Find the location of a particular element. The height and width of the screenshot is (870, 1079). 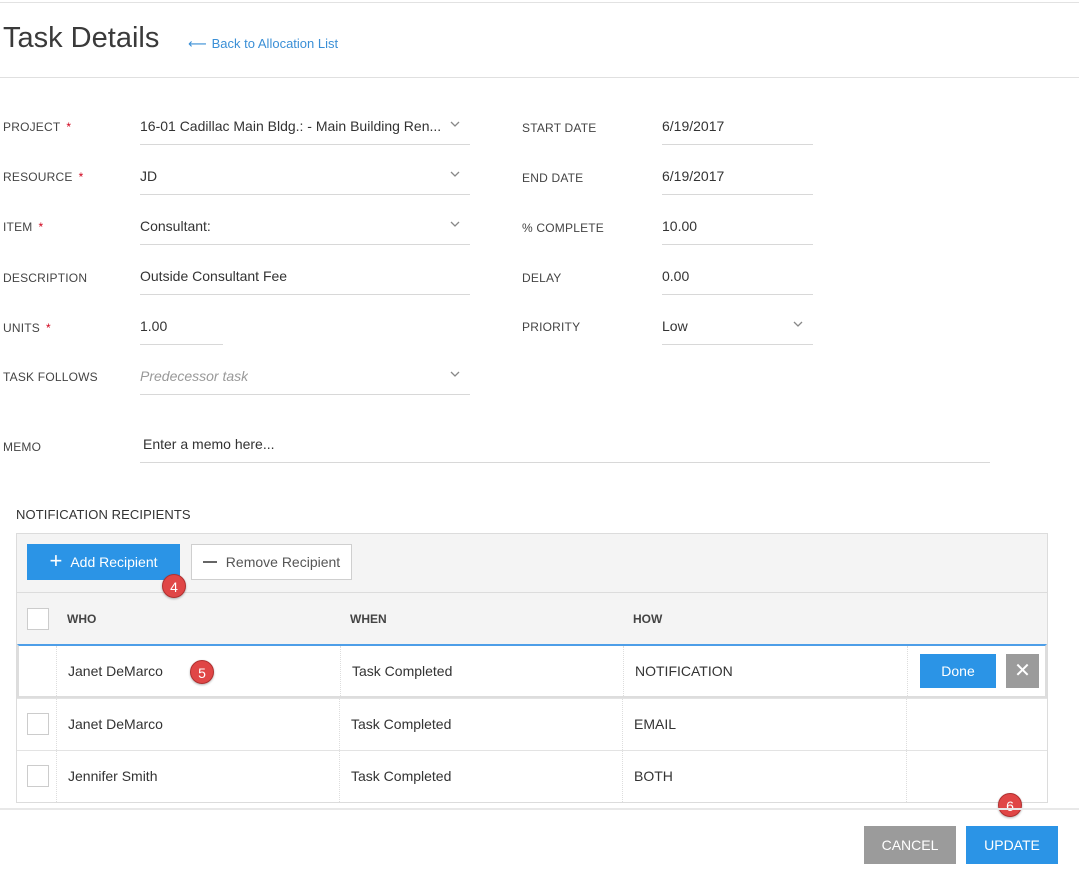

task-follows-label: TASK FOLLOWS is located at coordinates (50, 377).